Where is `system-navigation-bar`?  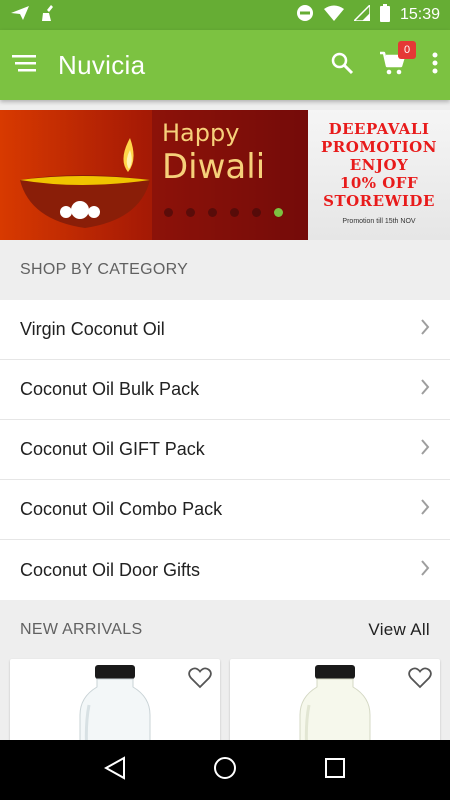 system-navigation-bar is located at coordinates (225, 770).